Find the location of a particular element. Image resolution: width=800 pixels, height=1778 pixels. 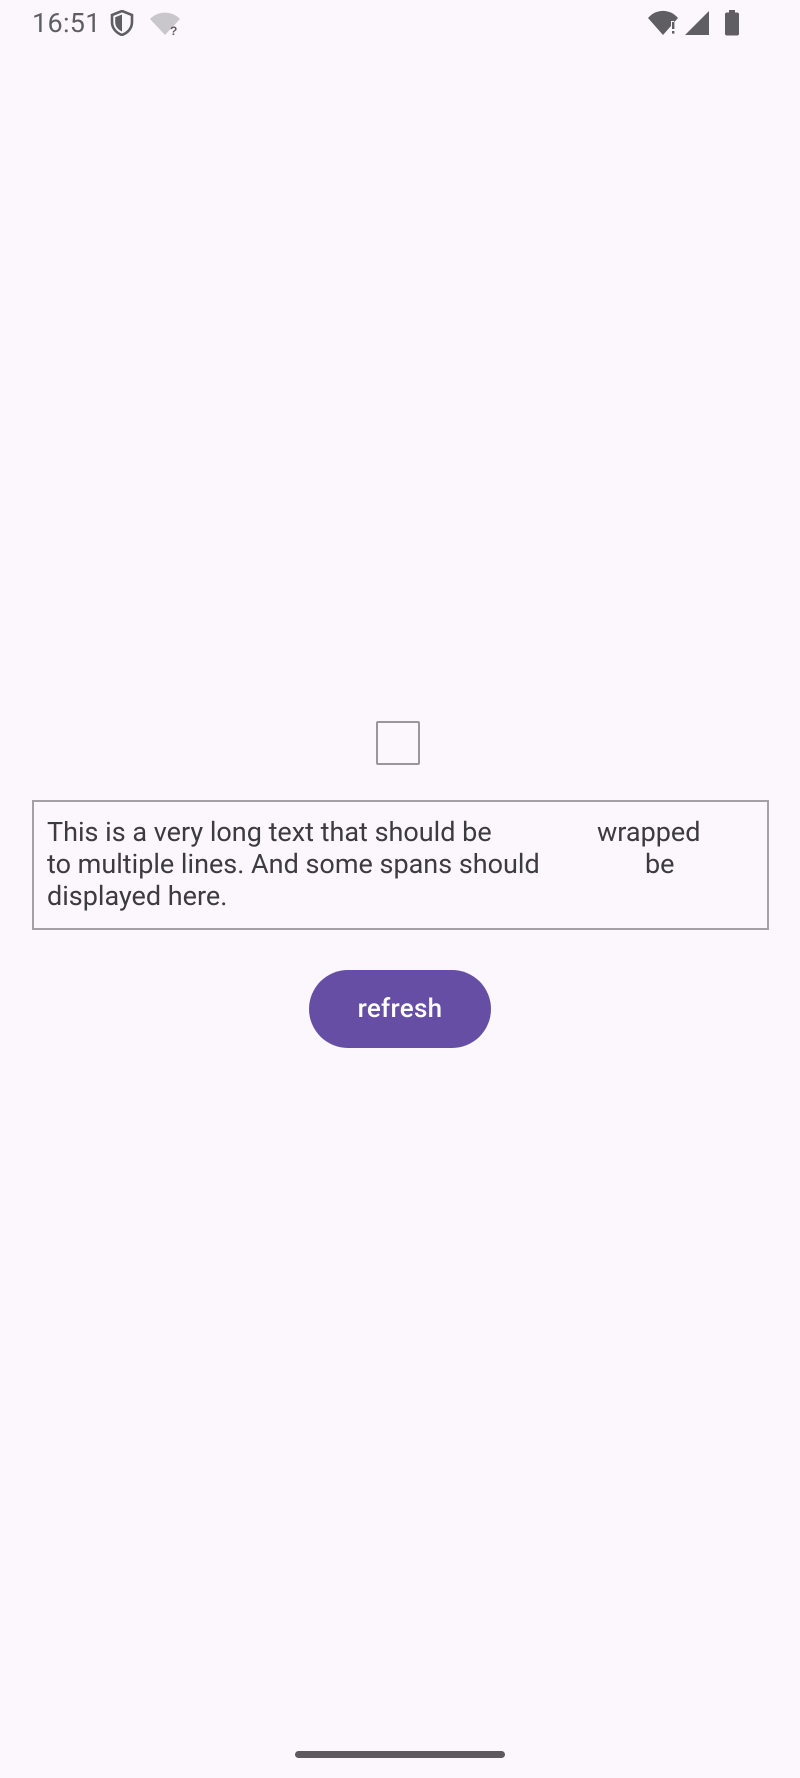

text-line-1: This is a very long text that should be is located at coordinates (269, 832).